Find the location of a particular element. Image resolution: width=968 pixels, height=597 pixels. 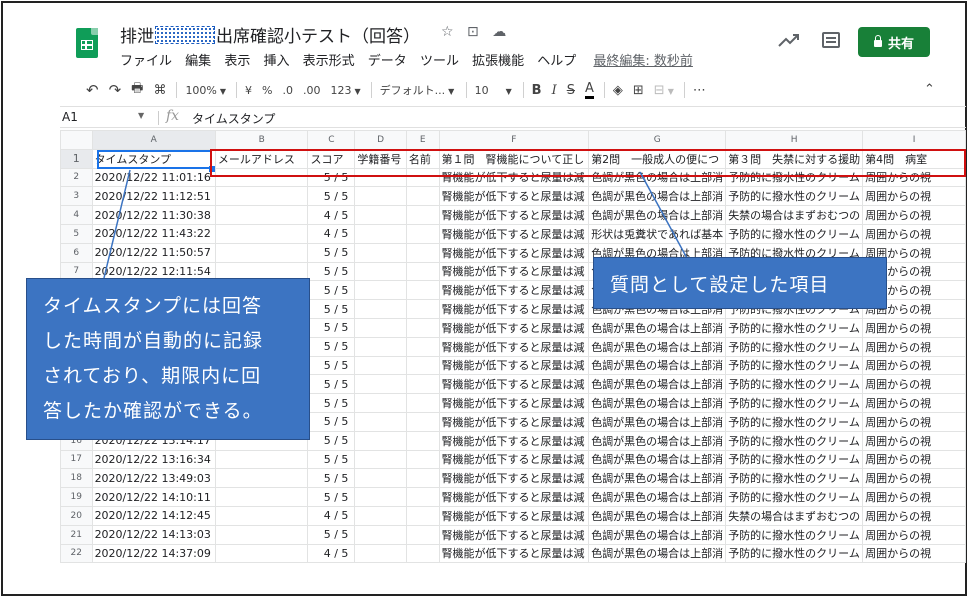

timestamp-cell: 2020/12/22 14:10:11 is located at coordinates (153, 497).